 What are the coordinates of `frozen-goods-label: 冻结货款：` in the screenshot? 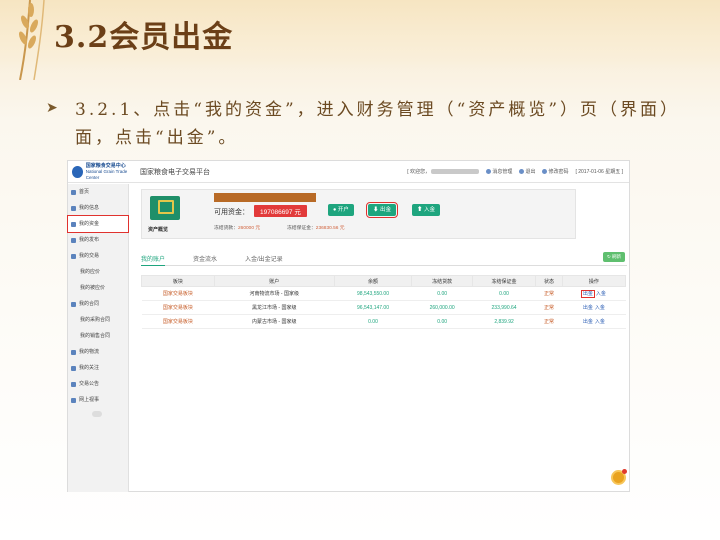 It's located at (226, 228).